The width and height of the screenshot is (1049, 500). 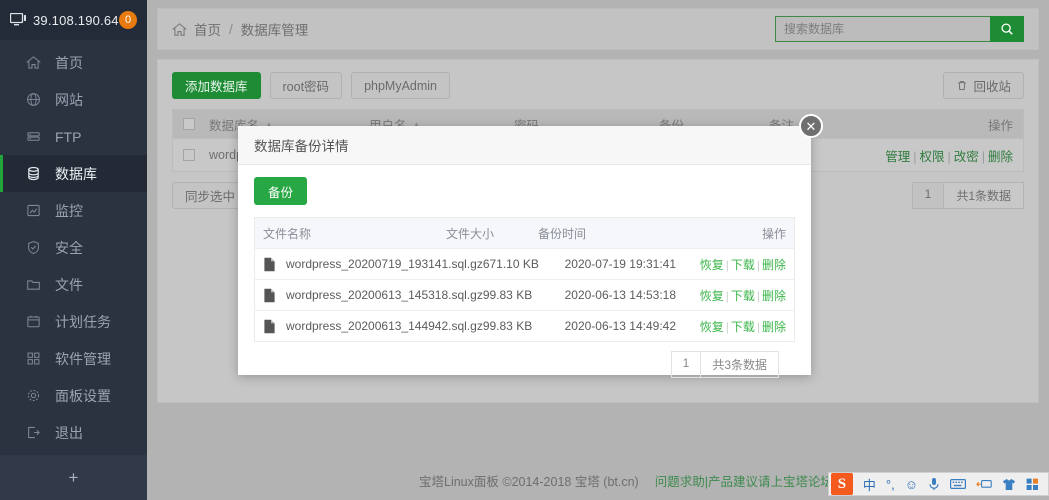 What do you see at coordinates (274, 30) in the screenshot?
I see `breadcrumb-current: 数据库管理` at bounding box center [274, 30].